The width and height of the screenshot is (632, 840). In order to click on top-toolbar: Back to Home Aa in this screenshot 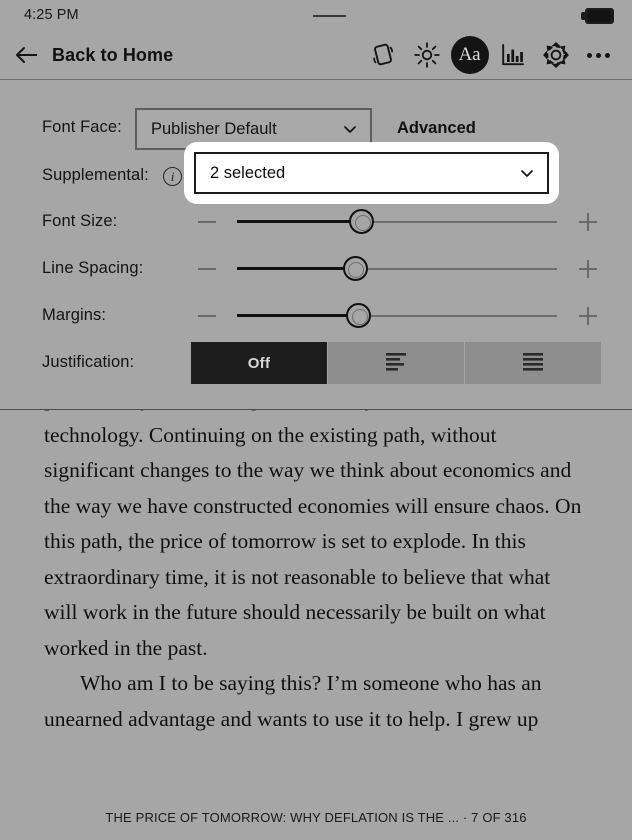, I will do `click(316, 55)`.